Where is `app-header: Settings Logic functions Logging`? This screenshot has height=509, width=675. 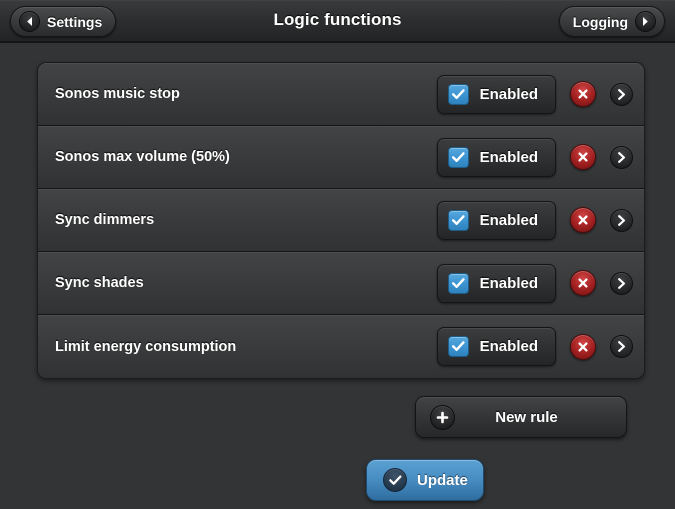
app-header: Settings Logic functions Logging is located at coordinates (337, 21).